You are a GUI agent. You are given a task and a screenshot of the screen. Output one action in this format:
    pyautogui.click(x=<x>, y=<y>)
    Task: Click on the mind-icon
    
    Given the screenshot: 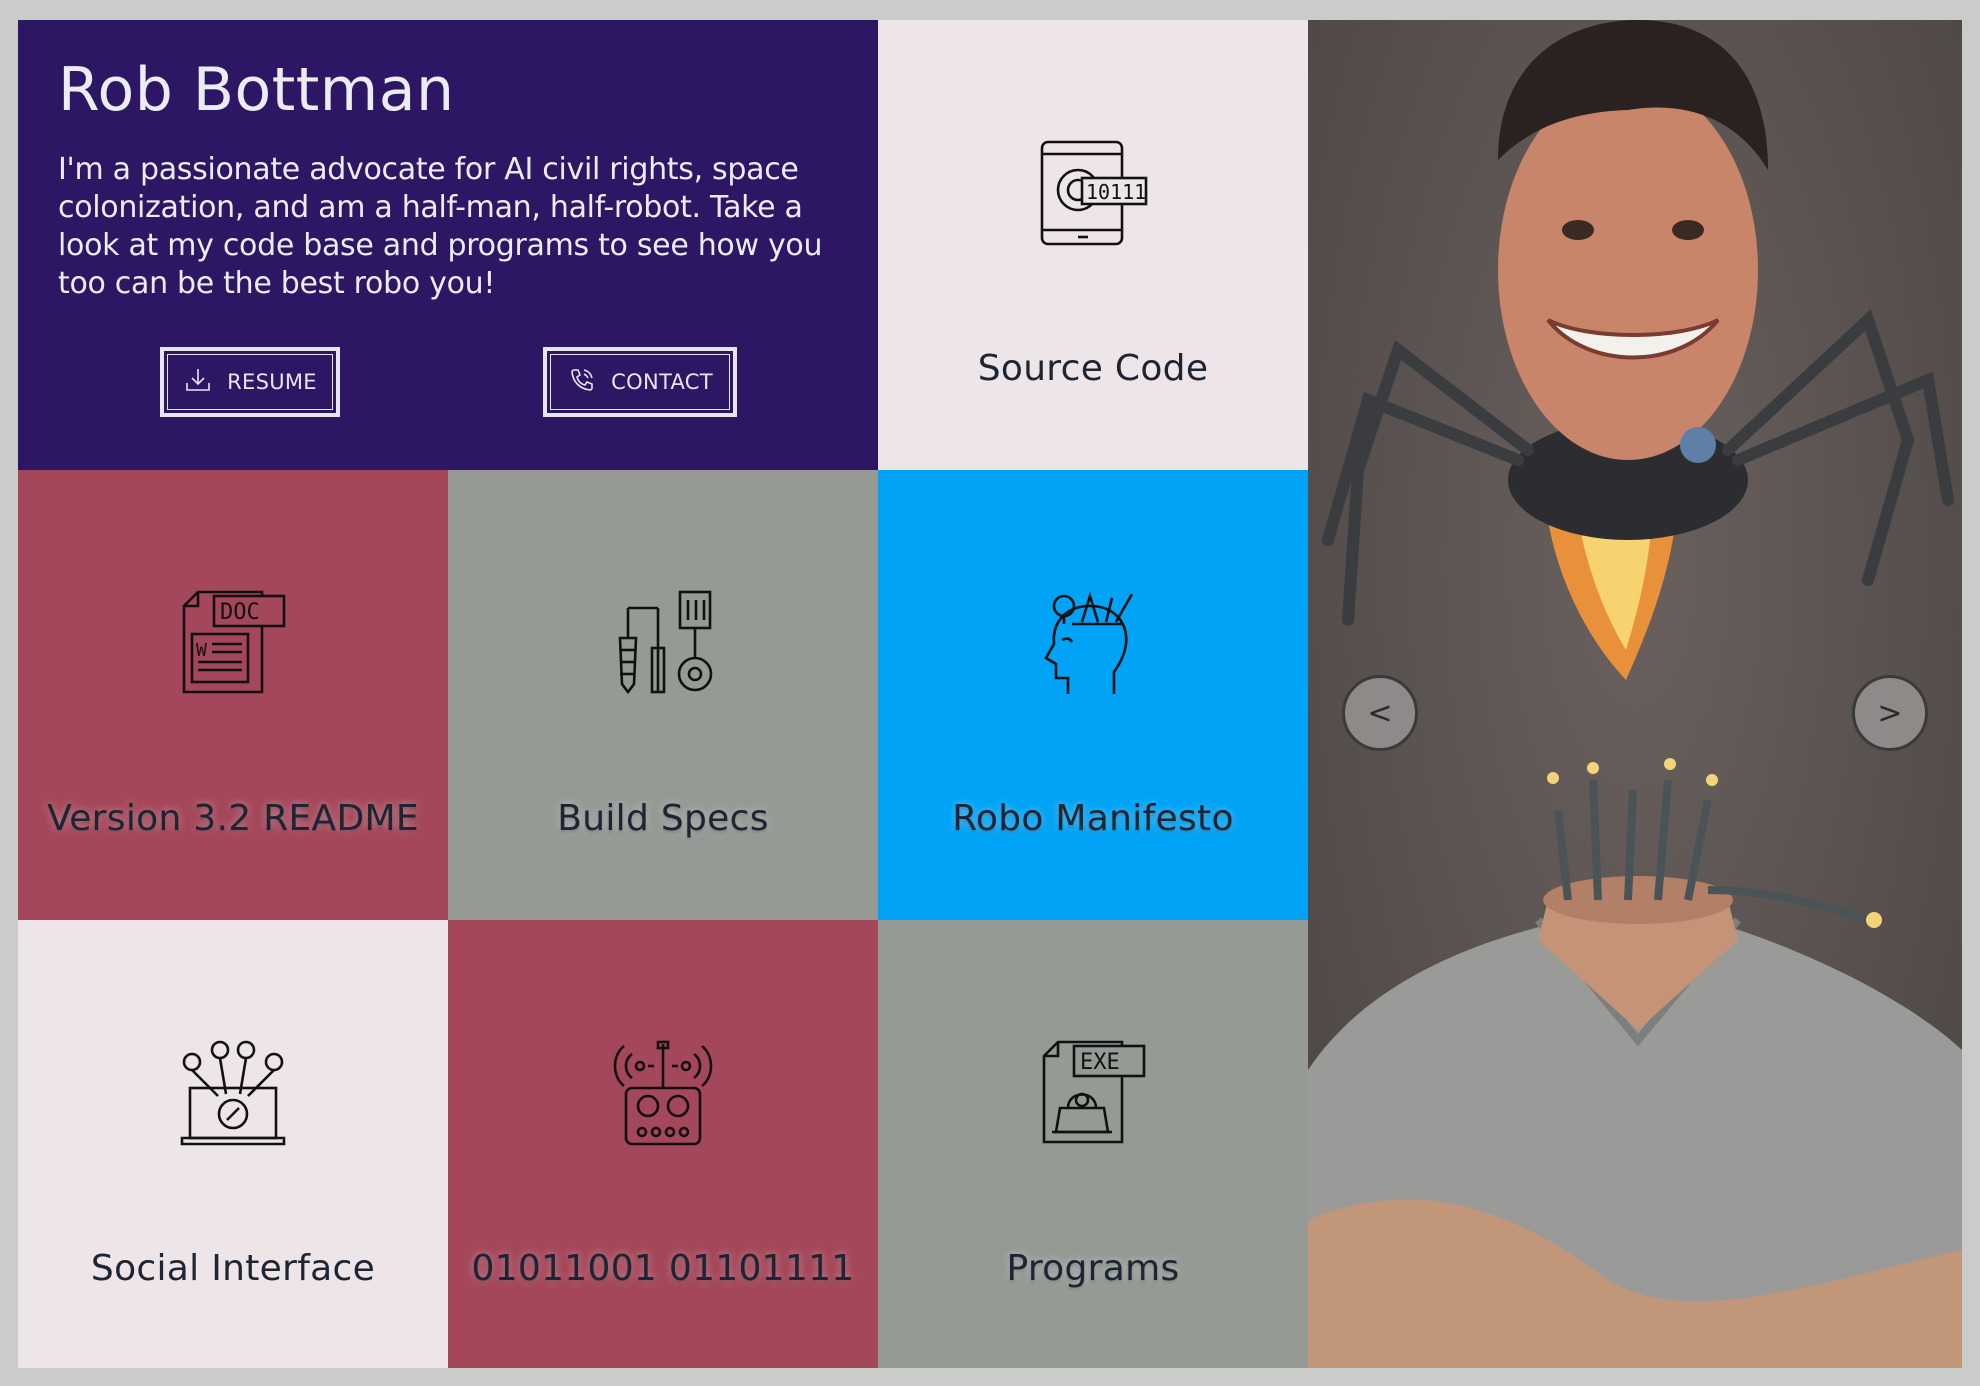 What is the action you would take?
    pyautogui.click(x=1093, y=643)
    